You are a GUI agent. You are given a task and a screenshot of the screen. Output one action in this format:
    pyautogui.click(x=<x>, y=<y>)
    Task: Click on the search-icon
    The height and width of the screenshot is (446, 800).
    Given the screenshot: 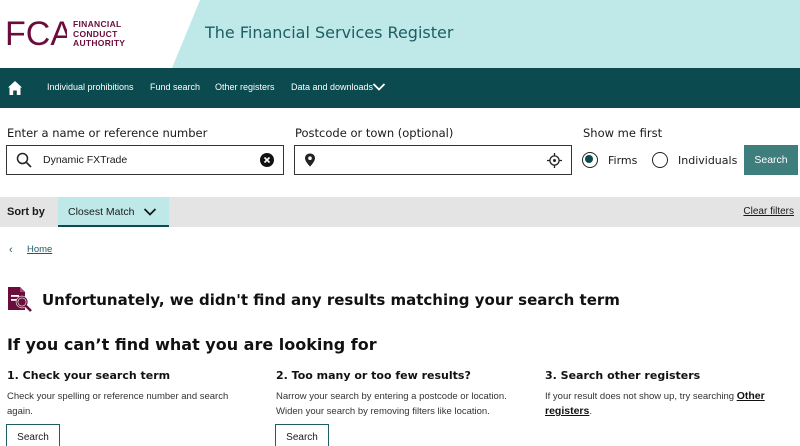 What is the action you would take?
    pyautogui.click(x=24, y=160)
    